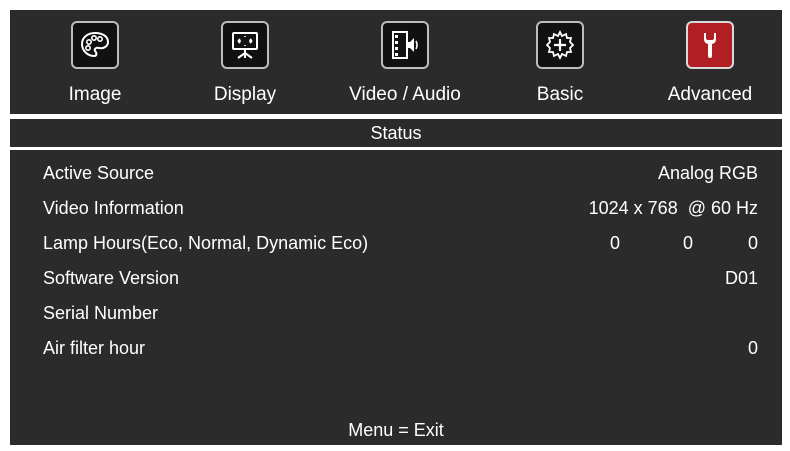 The width and height of the screenshot is (790, 451). I want to click on section-title: Status, so click(396, 133).